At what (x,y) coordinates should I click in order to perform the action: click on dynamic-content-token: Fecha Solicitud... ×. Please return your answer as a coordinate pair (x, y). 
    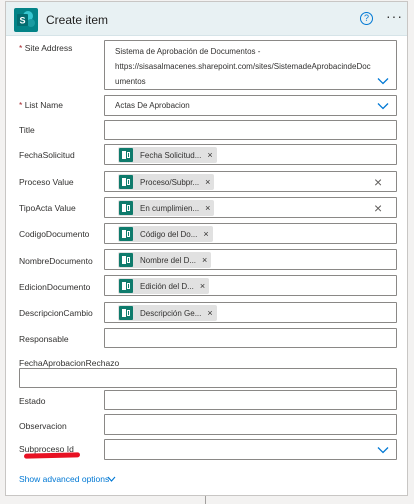
    Looking at the image, I should click on (167, 155).